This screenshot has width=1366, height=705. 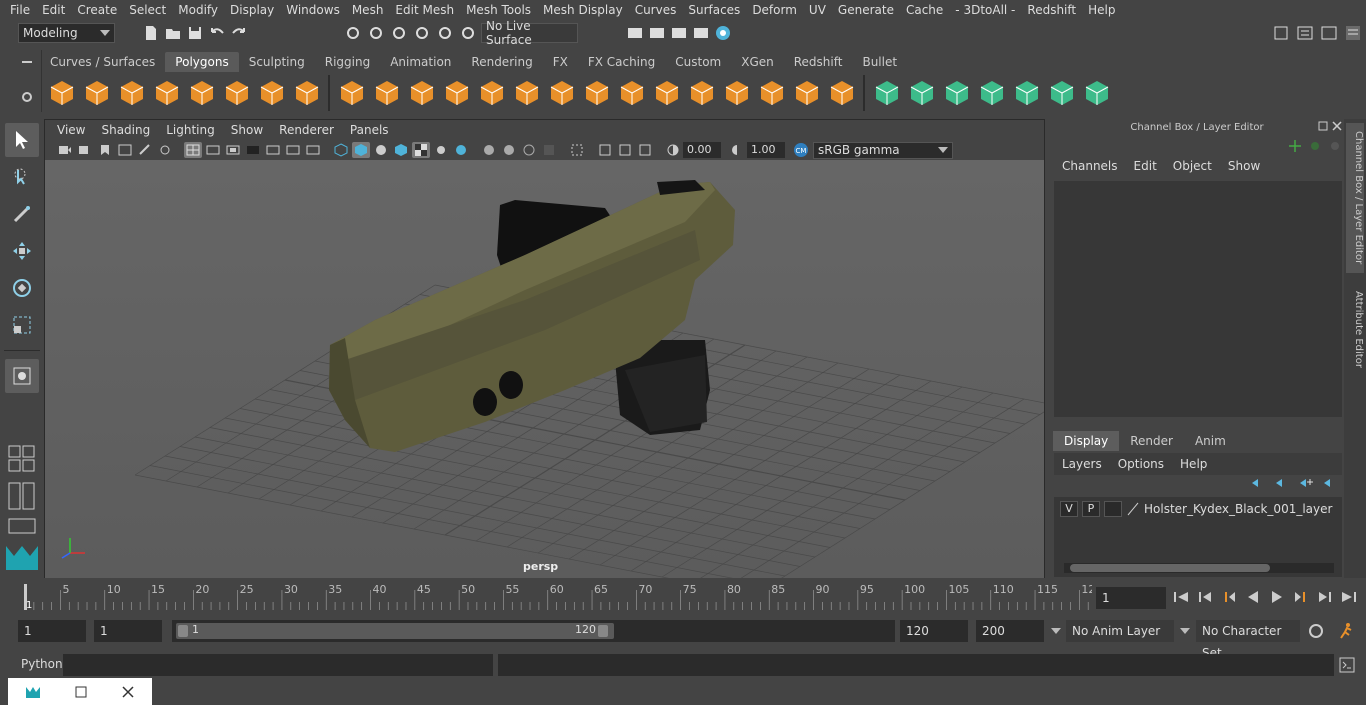 What do you see at coordinates (195, 33) in the screenshot?
I see `save-scene-icon` at bounding box center [195, 33].